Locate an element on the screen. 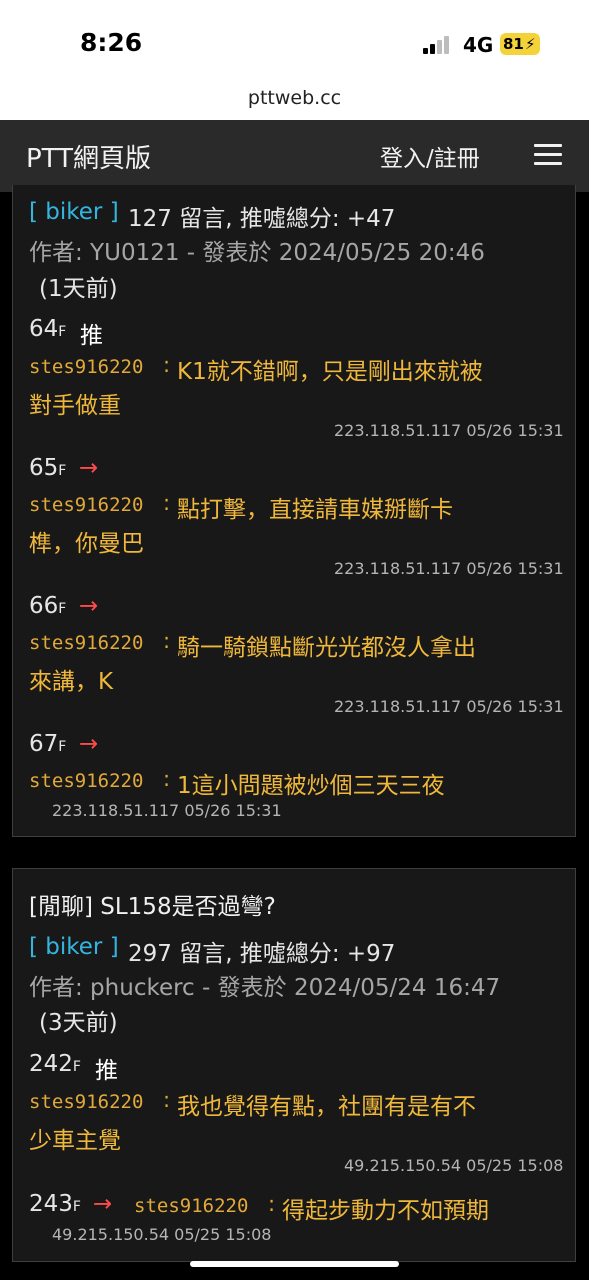 The image size is (589, 1280). comment-text-cont: 來講，K is located at coordinates (71, 682).